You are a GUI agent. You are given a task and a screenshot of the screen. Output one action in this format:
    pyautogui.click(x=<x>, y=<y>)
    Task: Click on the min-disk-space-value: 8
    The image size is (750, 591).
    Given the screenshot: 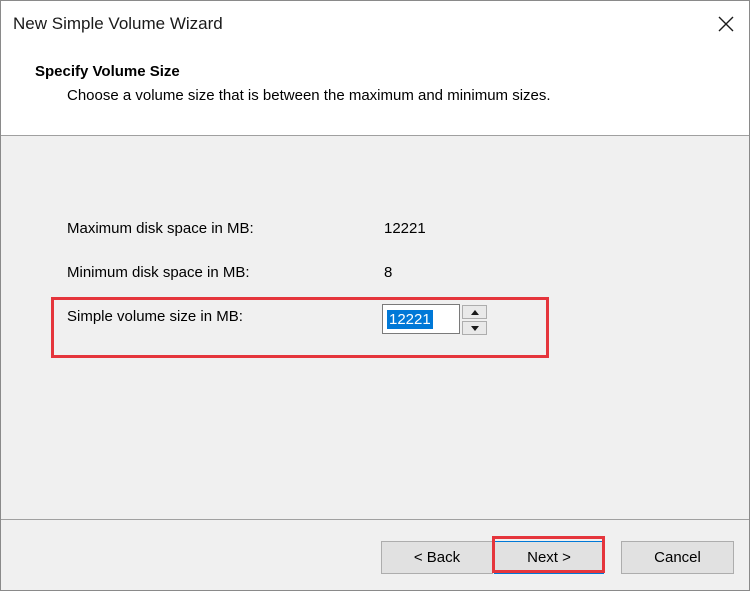 What is the action you would take?
    pyautogui.click(x=388, y=272)
    